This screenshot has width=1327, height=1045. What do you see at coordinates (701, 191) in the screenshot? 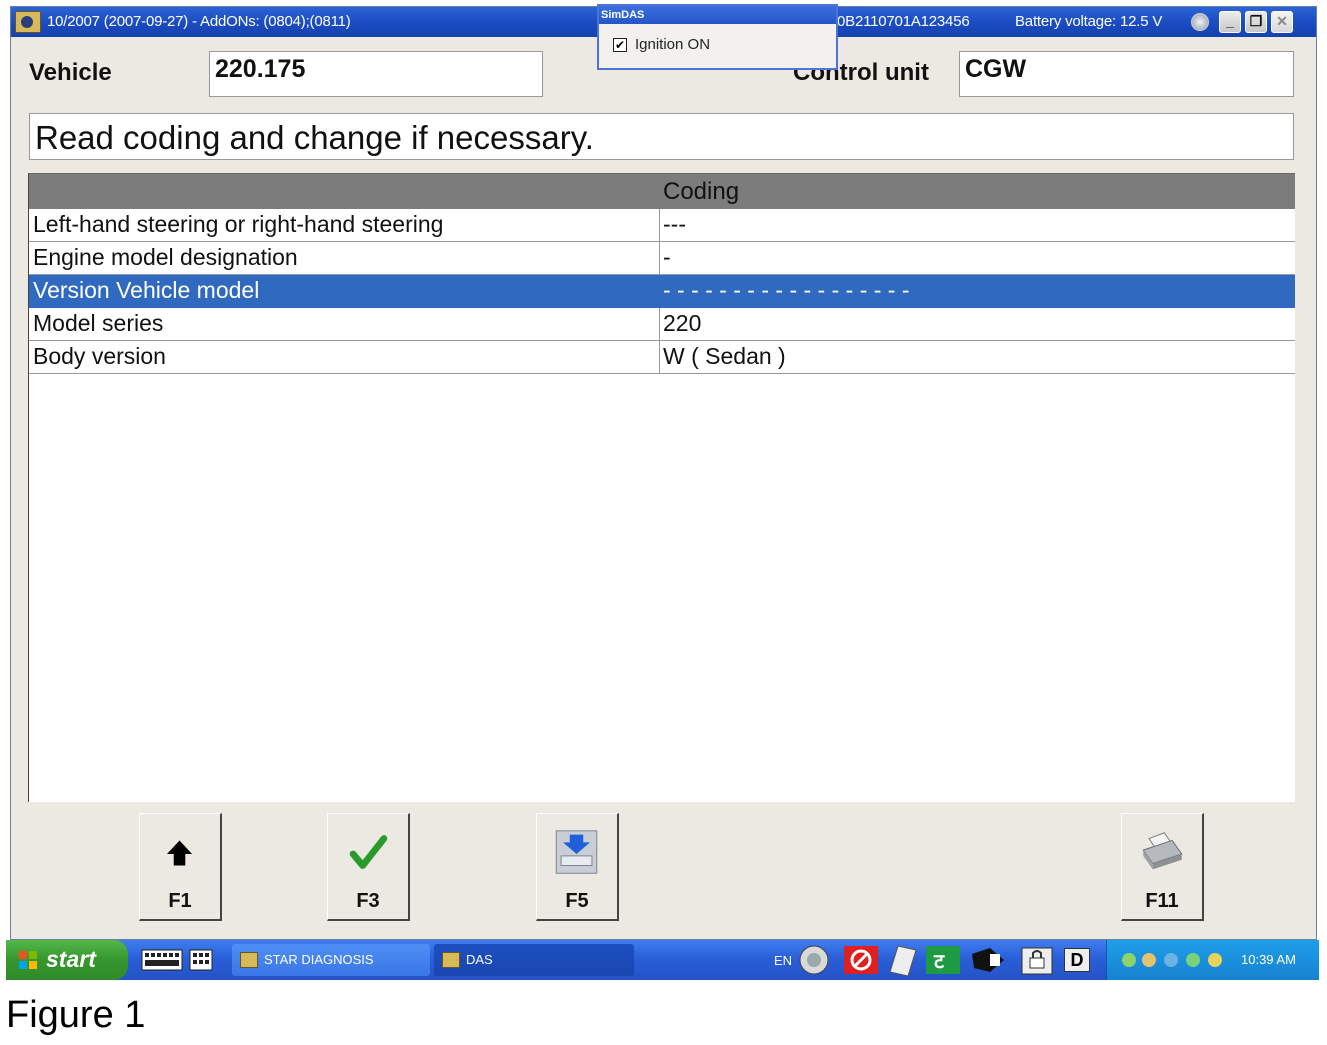
I see `coding-column-header: Coding` at bounding box center [701, 191].